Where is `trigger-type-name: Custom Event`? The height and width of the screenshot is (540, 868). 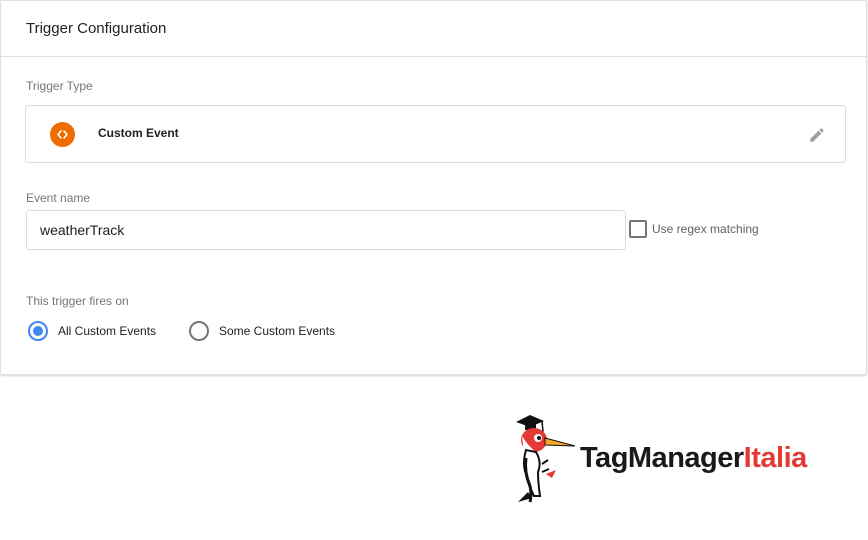 trigger-type-name: Custom Event is located at coordinates (138, 133).